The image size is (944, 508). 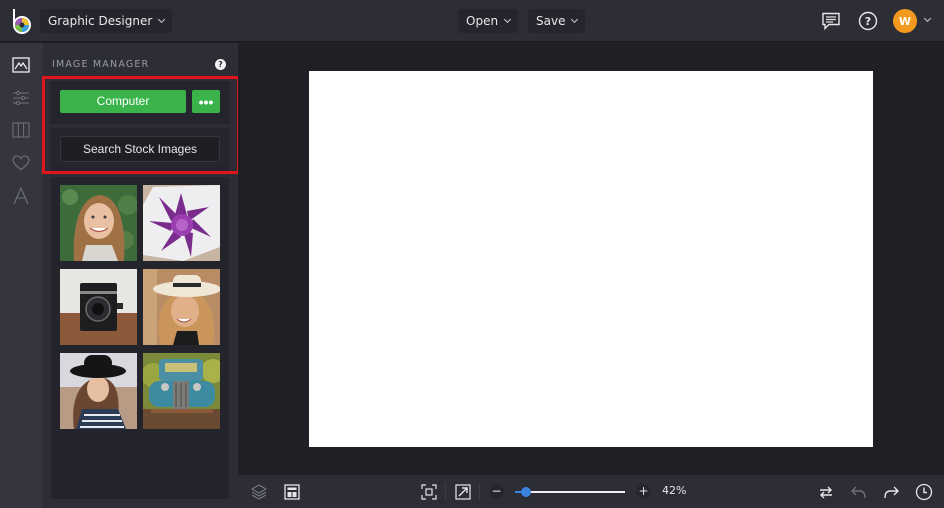 I want to click on avatar: W, so click(x=905, y=21).